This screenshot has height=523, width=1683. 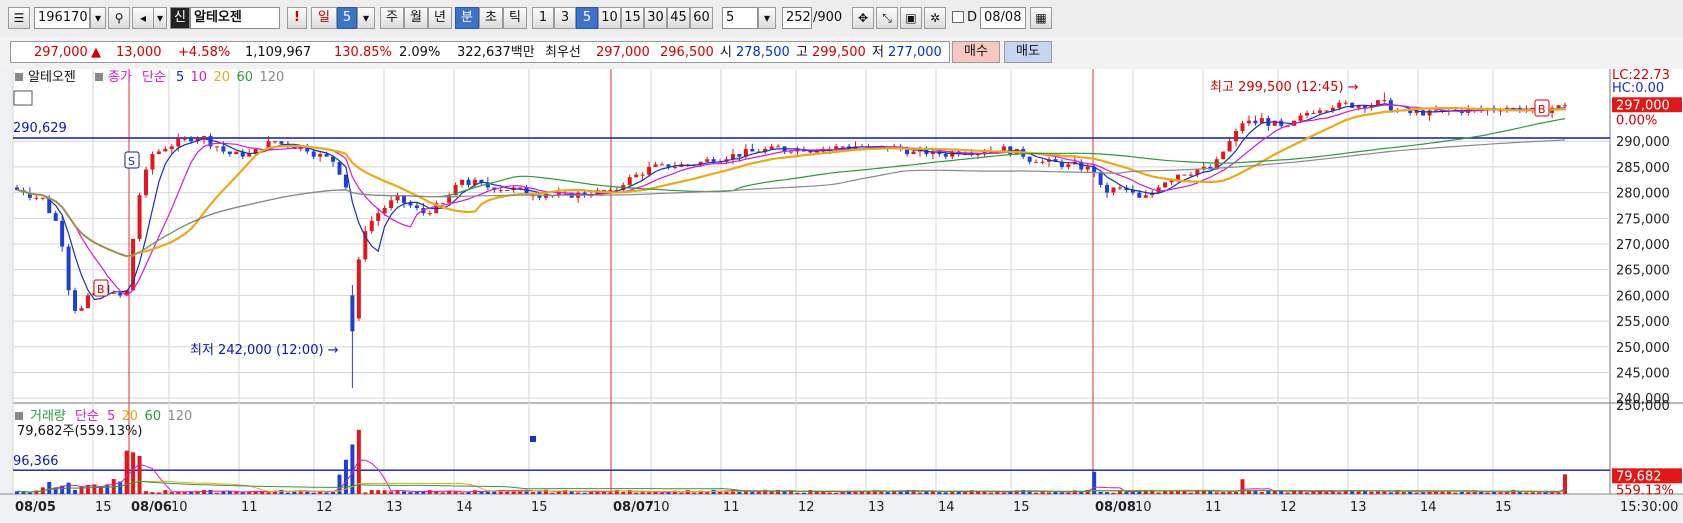 What do you see at coordinates (701, 18) in the screenshot?
I see `tab-60min: 60` at bounding box center [701, 18].